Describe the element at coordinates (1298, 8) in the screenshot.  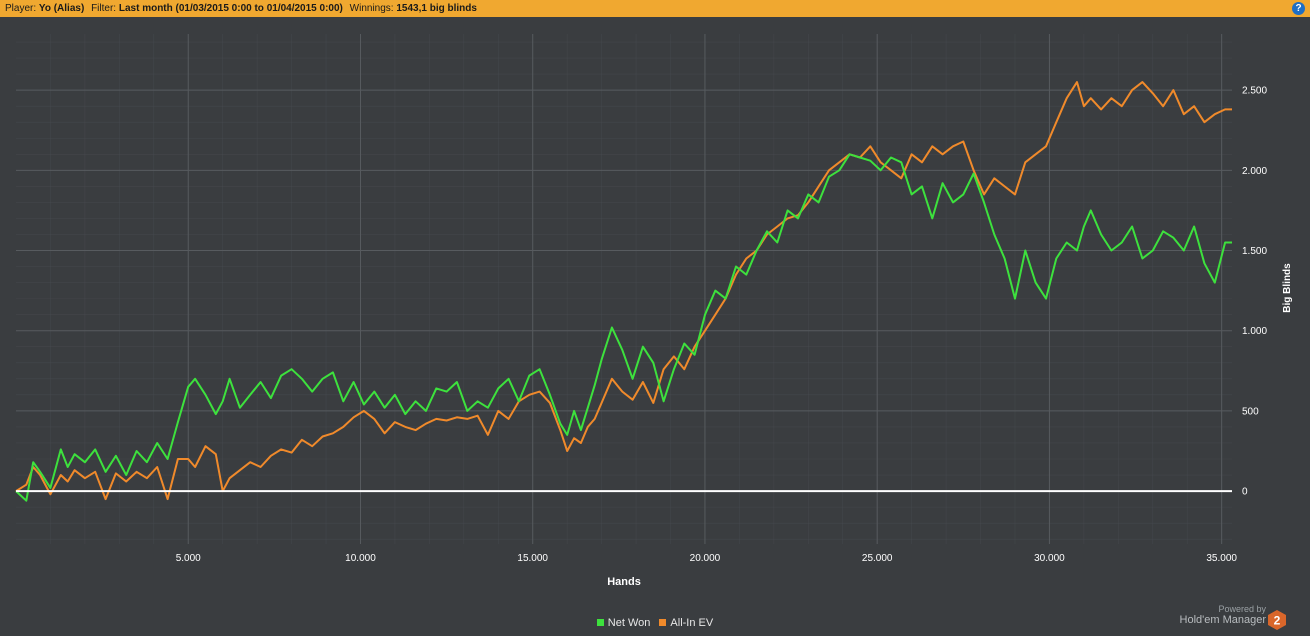
I see `help-icon: ?` at that location.